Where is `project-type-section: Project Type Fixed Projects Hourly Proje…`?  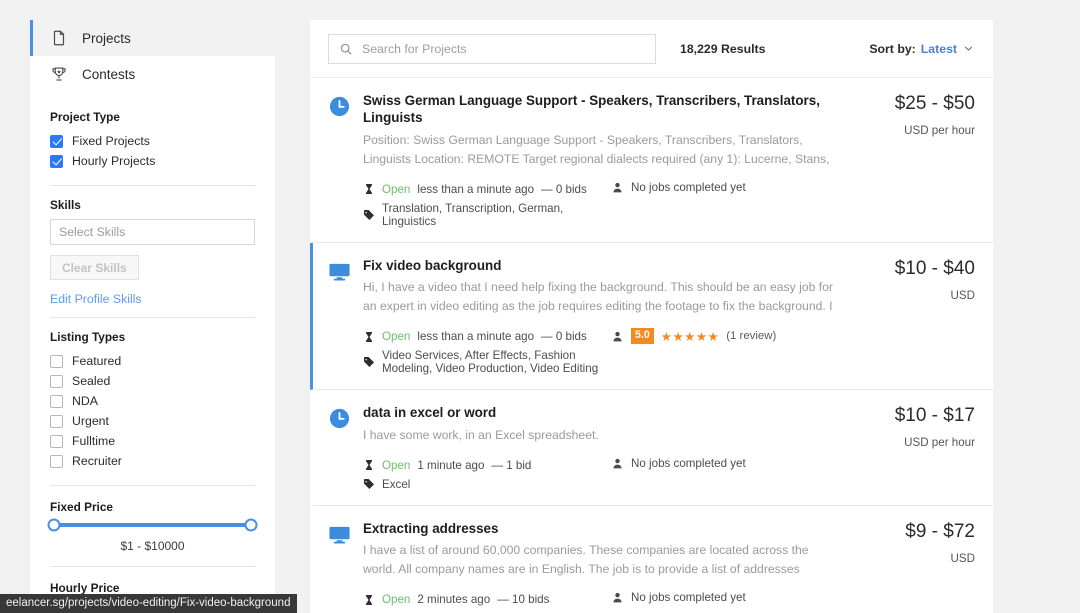
project-type-section: Project Type Fixed Projects Hourly Proje… is located at coordinates (152, 140).